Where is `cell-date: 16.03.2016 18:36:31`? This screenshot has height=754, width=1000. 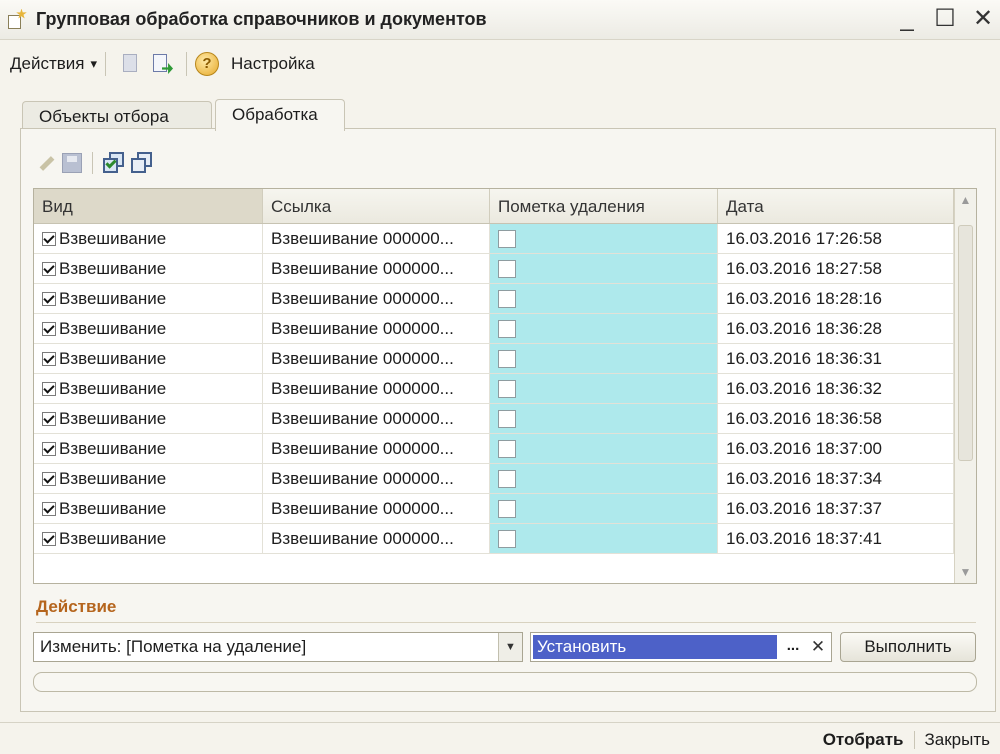 cell-date: 16.03.2016 18:36:31 is located at coordinates (836, 358).